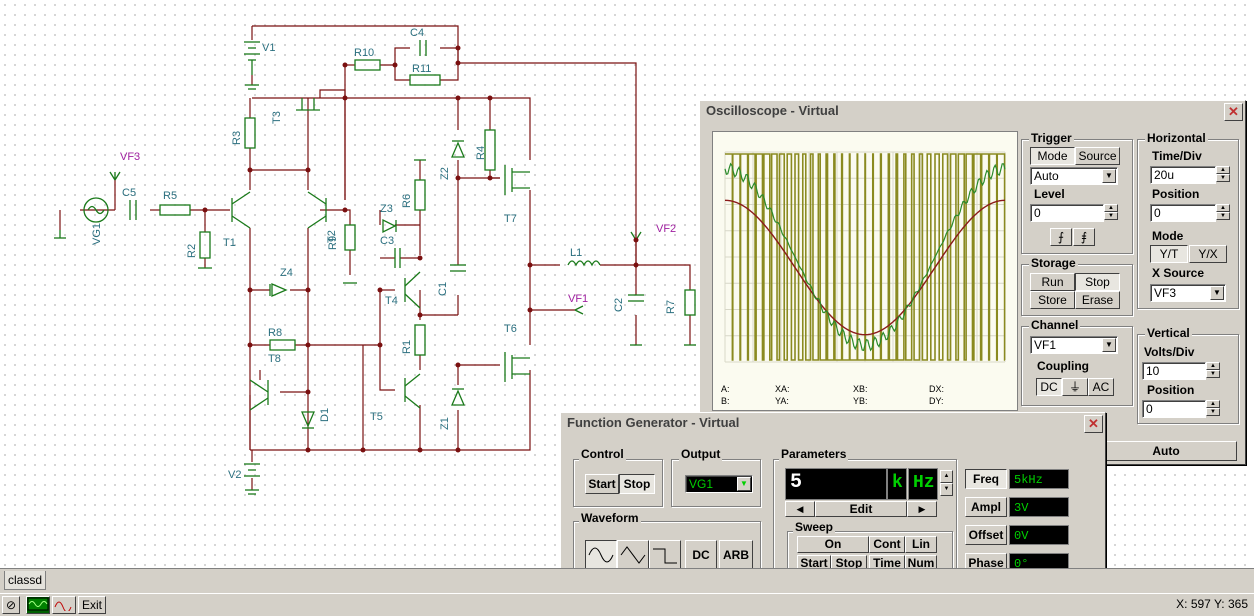 This screenshot has height=616, width=1254. Describe the element at coordinates (1213, 370) in the screenshot. I see `voltsdiv-spinner: ▲ ▼` at that location.